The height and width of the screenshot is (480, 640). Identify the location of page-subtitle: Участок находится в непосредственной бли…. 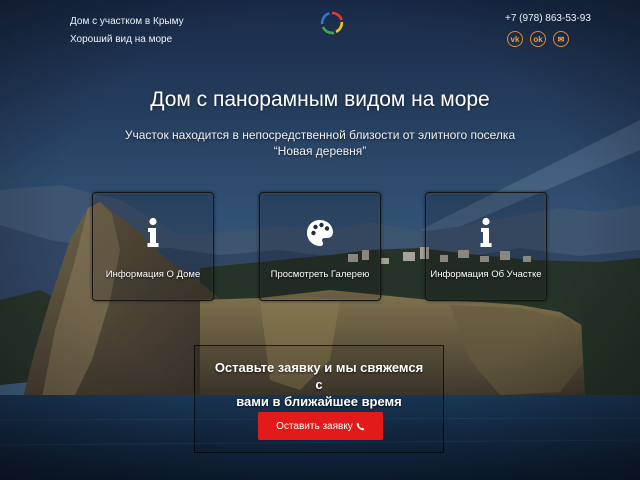
(320, 143).